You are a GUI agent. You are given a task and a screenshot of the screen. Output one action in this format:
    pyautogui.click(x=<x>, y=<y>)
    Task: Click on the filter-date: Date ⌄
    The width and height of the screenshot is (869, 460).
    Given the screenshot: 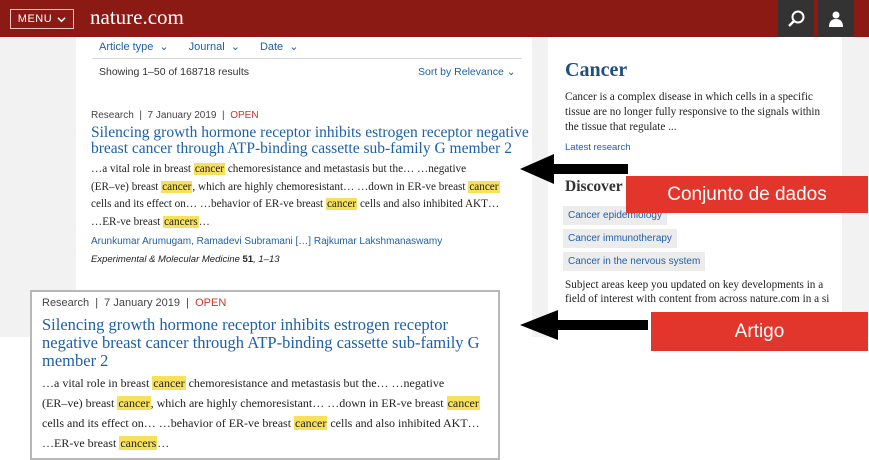 What is the action you would take?
    pyautogui.click(x=279, y=46)
    